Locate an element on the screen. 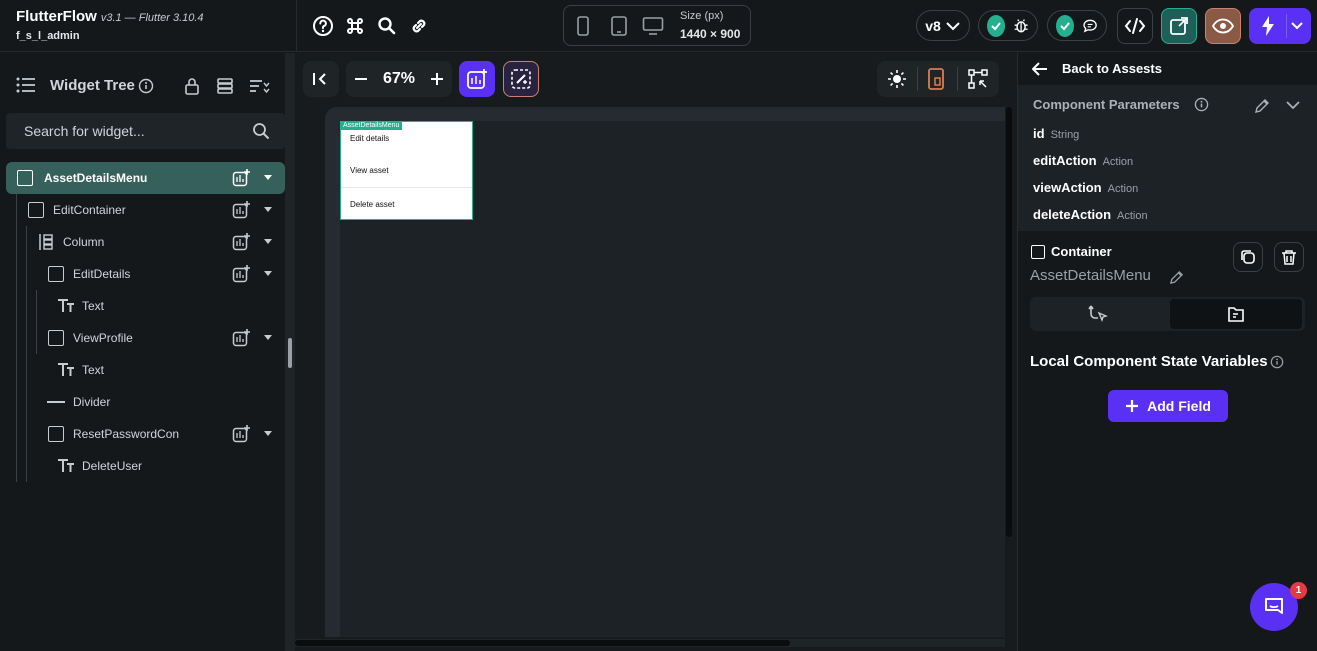 Image resolution: width=1317 pixels, height=651 pixels. view-code-button is located at coordinates (1135, 26).